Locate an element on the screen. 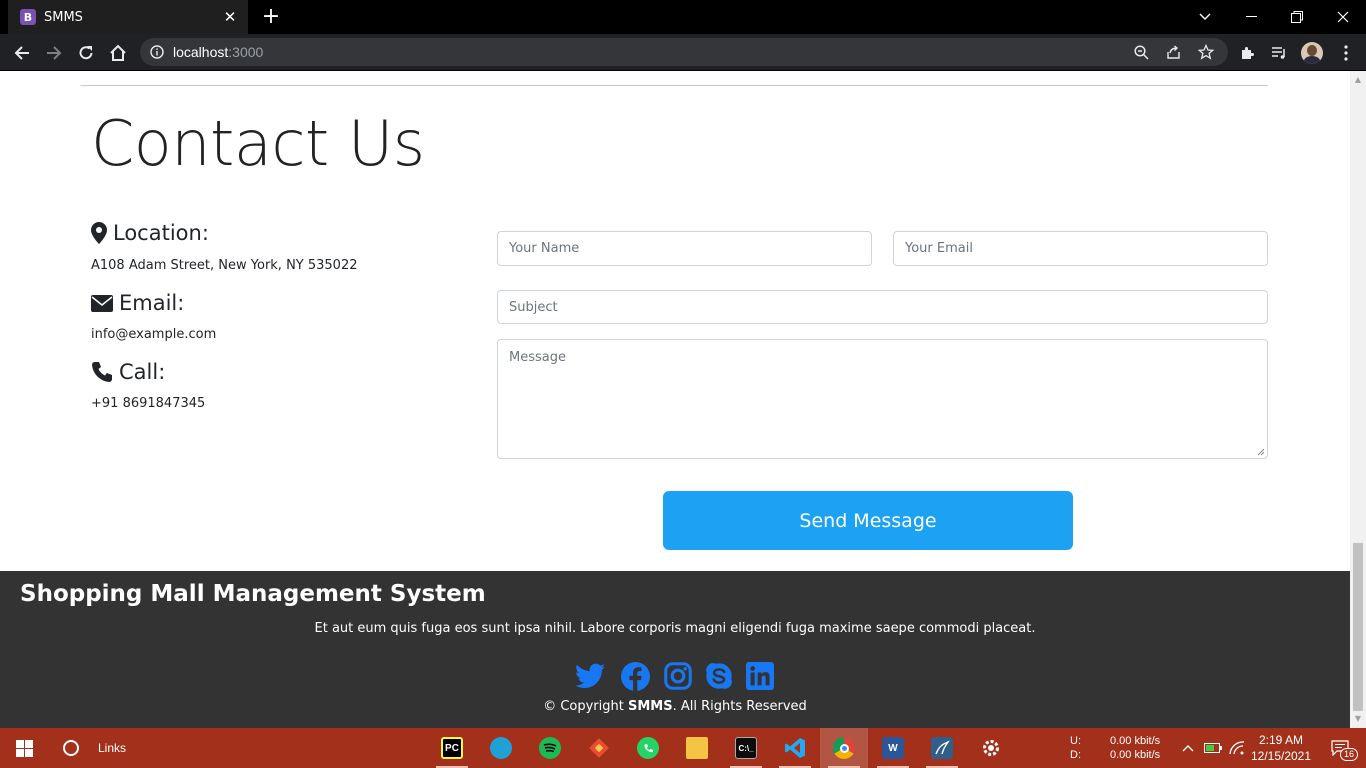 Image resolution: width=1366 pixels, height=768 pixels. profile-avatar is located at coordinates (1312, 53).